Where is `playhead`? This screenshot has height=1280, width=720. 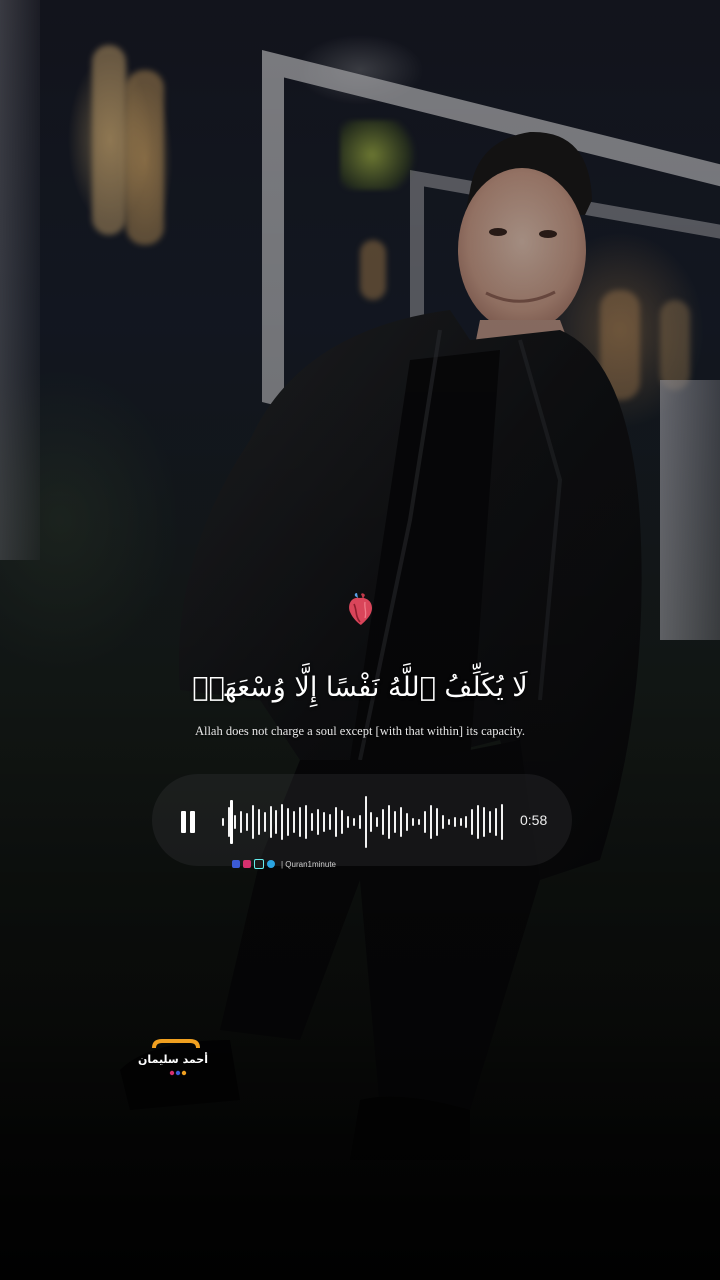 playhead is located at coordinates (231, 822).